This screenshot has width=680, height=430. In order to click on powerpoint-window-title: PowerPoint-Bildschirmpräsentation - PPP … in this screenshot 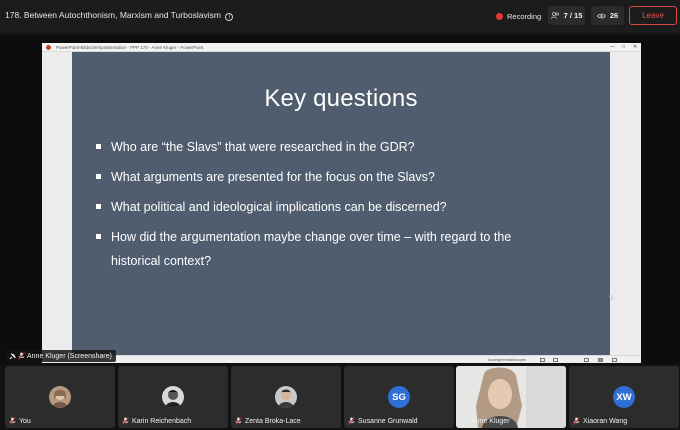, I will do `click(130, 47)`.